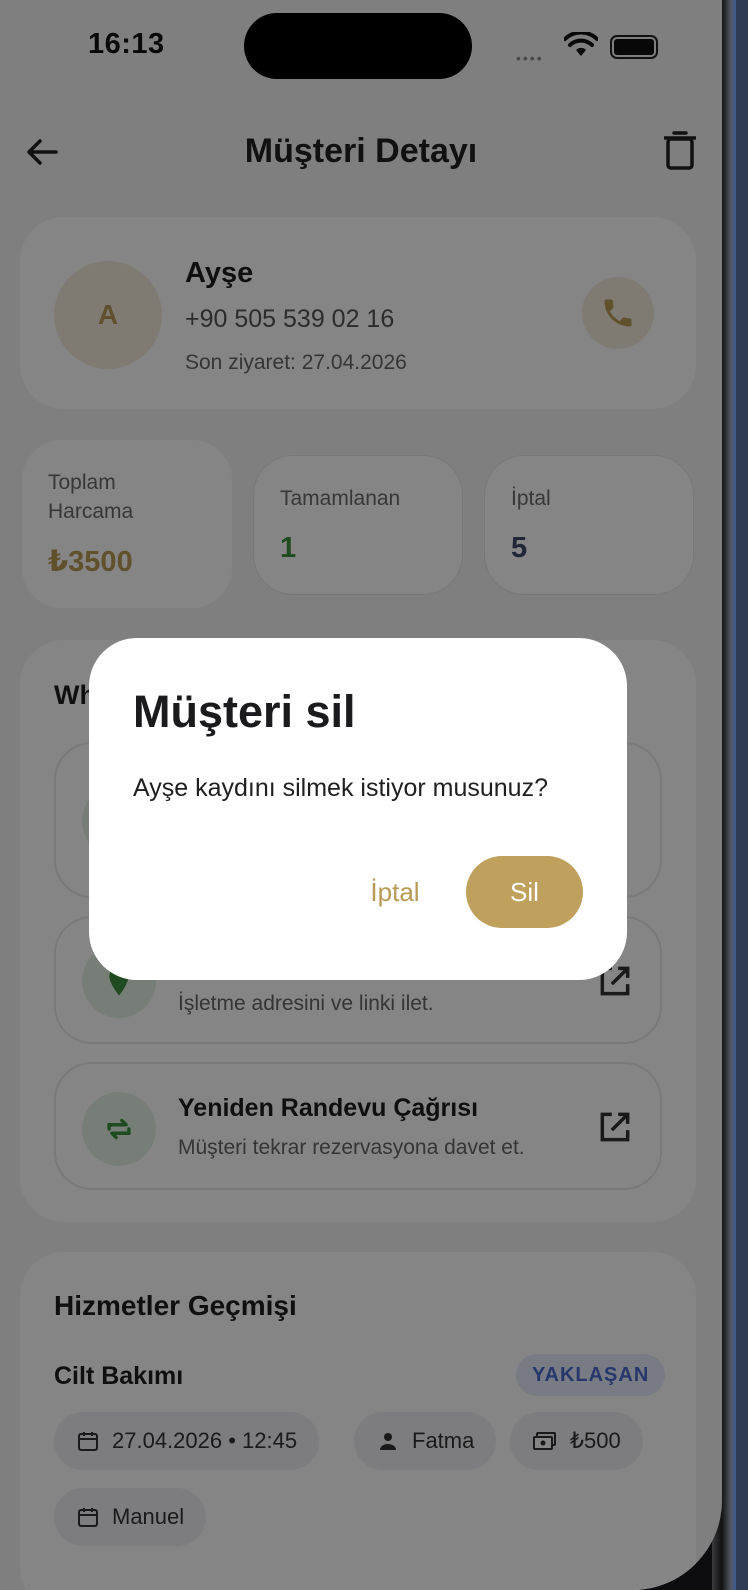 The height and width of the screenshot is (1590, 748). Describe the element at coordinates (244, 711) in the screenshot. I see `dialog-title: Müşteri sil` at that location.